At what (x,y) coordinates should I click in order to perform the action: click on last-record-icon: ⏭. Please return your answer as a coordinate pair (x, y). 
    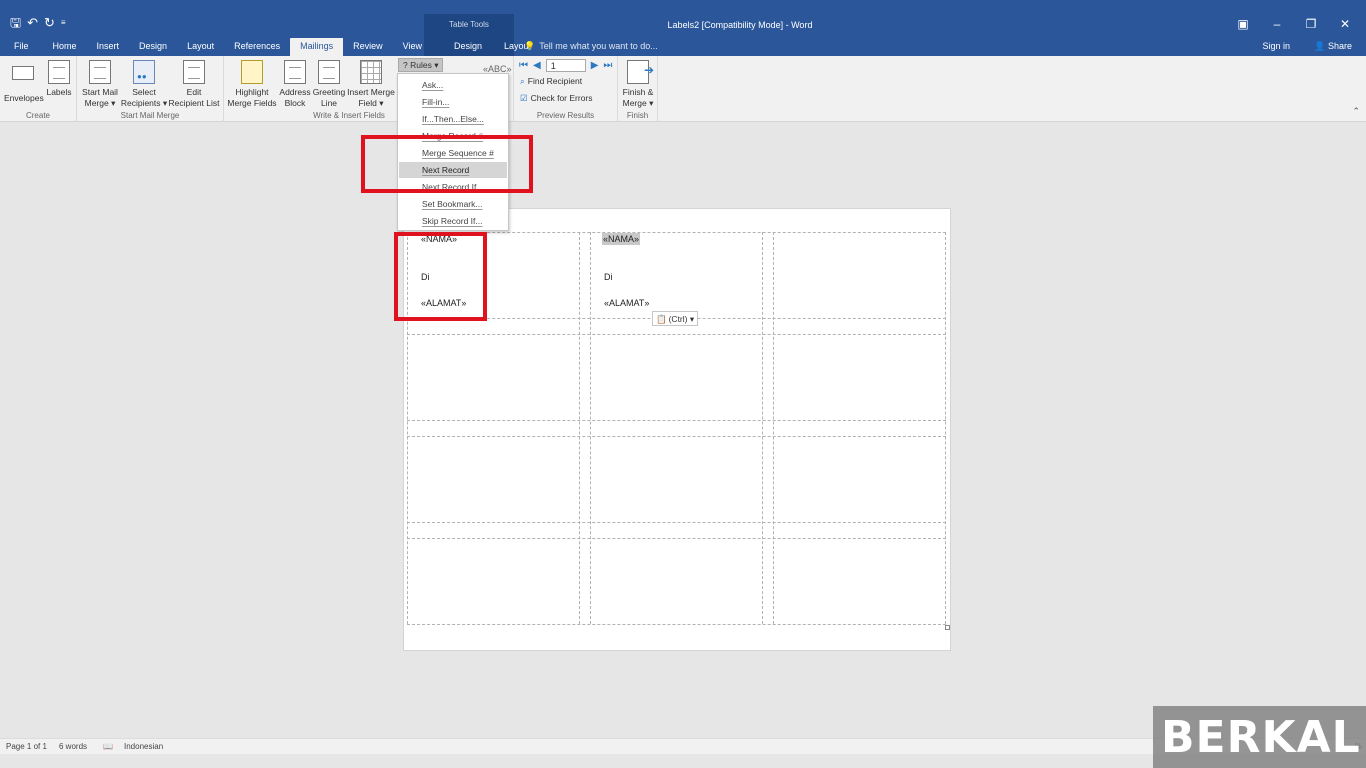
    Looking at the image, I should click on (607, 65).